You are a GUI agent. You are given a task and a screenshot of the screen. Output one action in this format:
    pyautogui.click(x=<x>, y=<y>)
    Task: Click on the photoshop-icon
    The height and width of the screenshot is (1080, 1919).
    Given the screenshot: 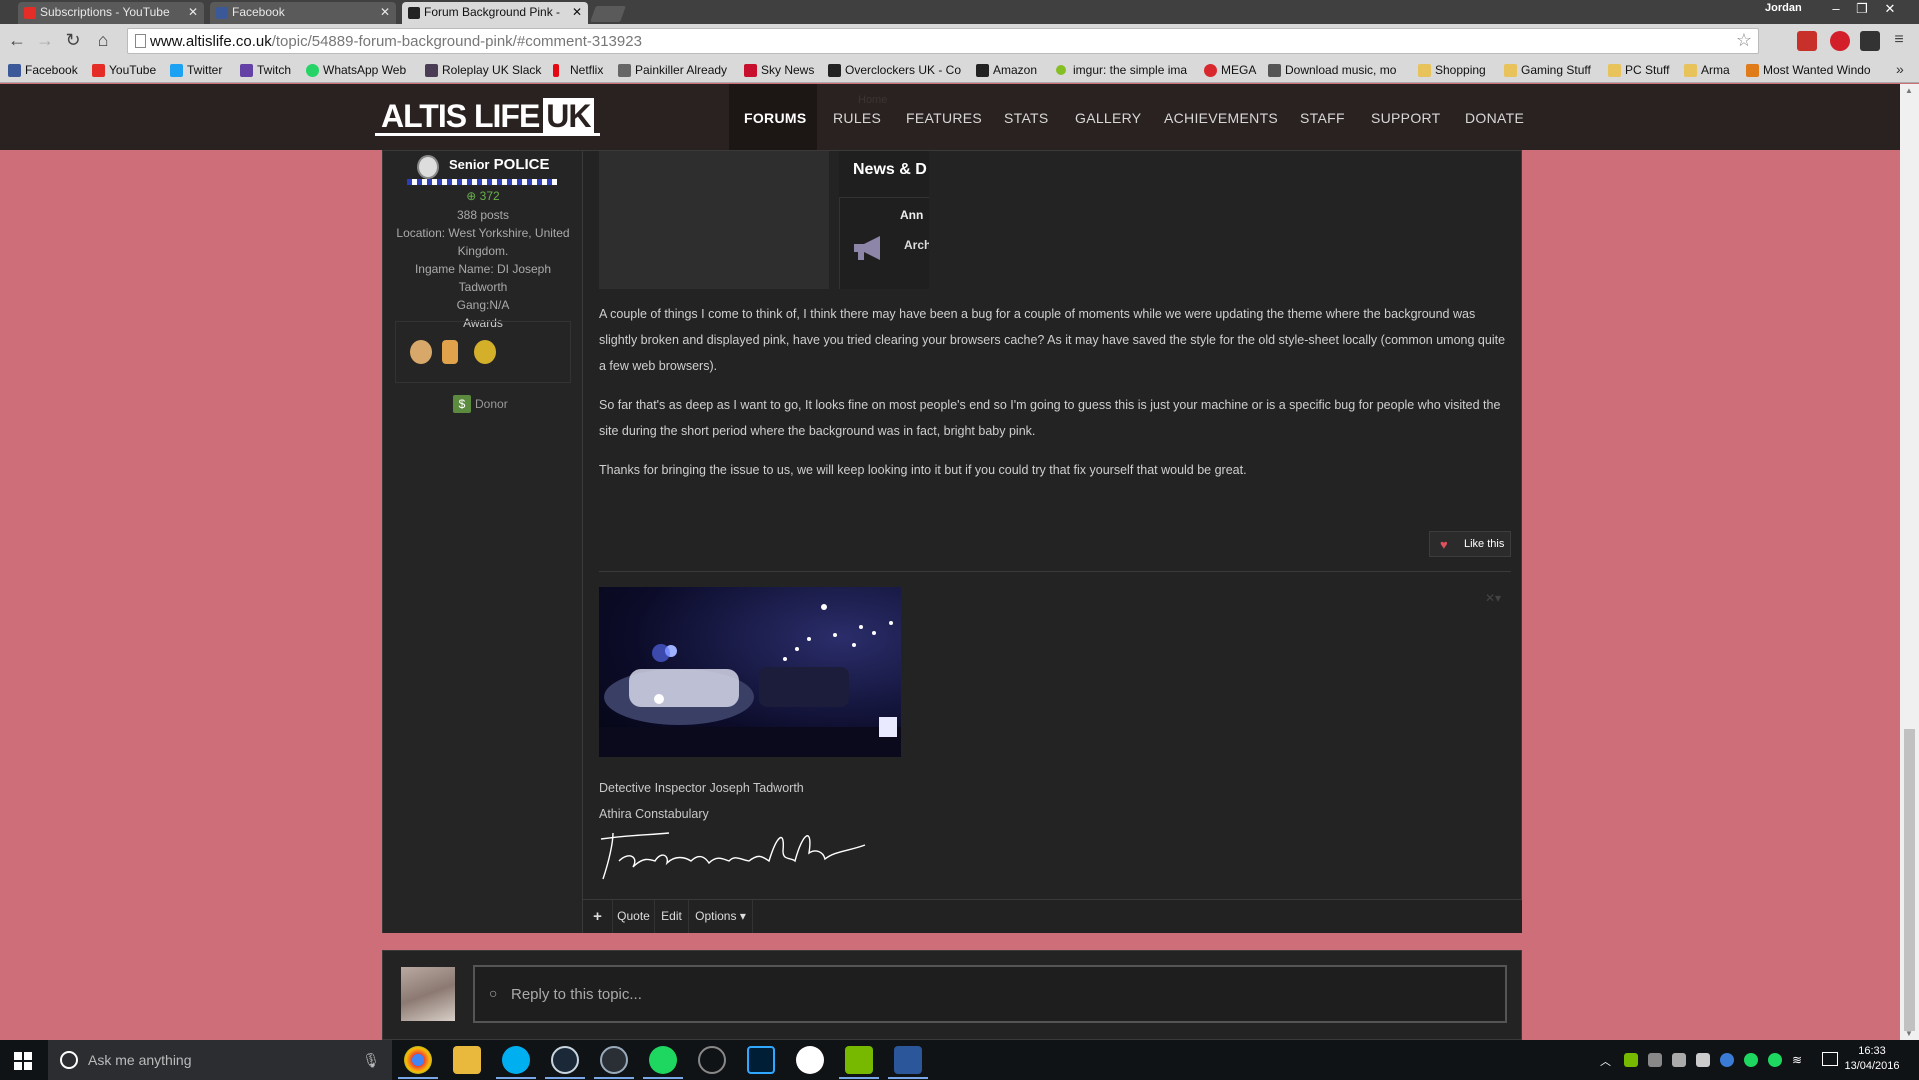 What is the action you would take?
    pyautogui.click(x=761, y=1060)
    